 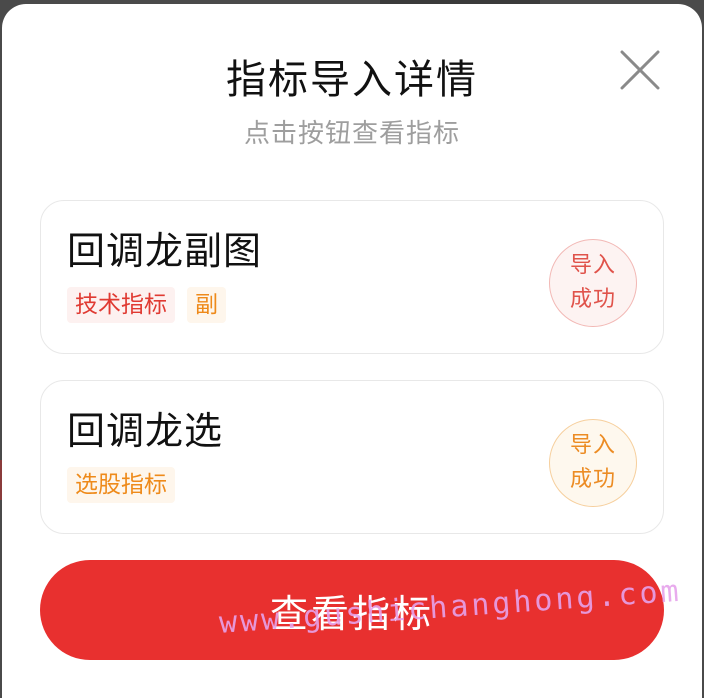 What do you see at coordinates (165, 251) in the screenshot?
I see `indicator-name: 回调龙副图` at bounding box center [165, 251].